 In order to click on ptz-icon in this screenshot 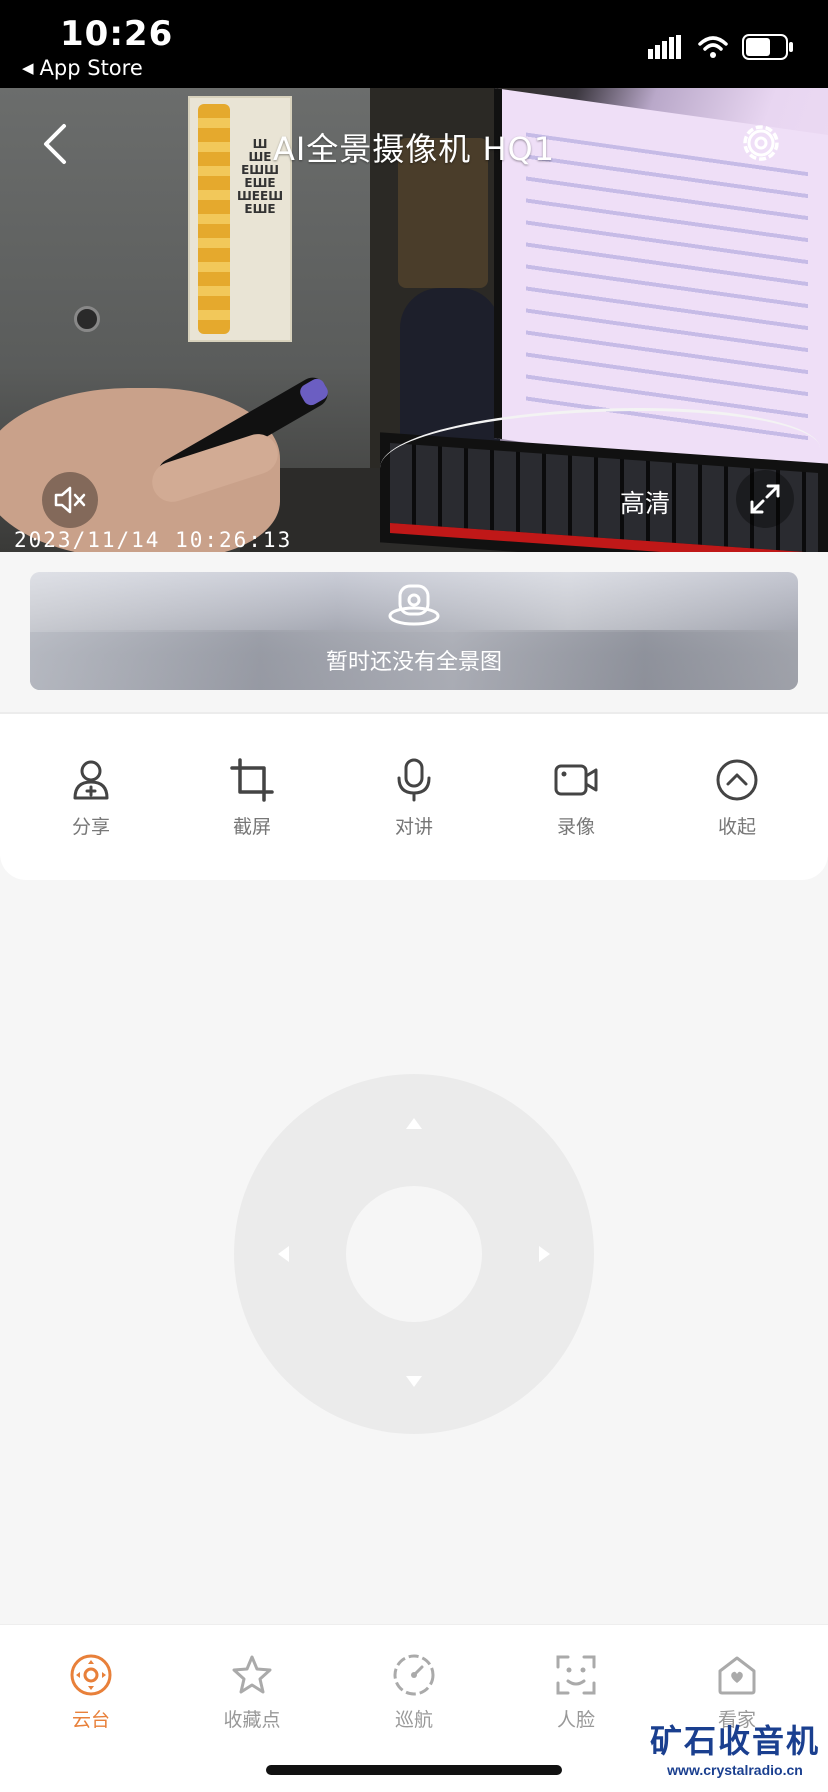, I will do `click(91, 1675)`.